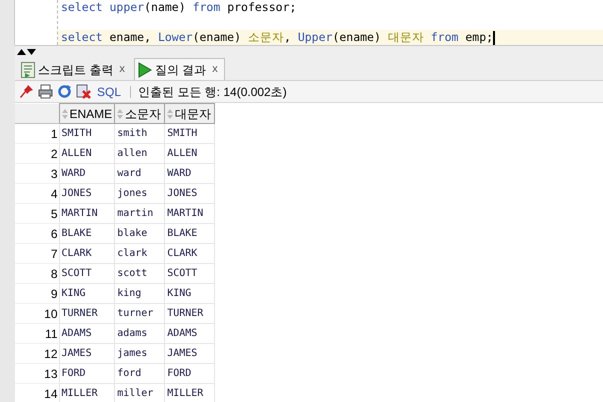 Image resolution: width=603 pixels, height=402 pixels. I want to click on pin-icon, so click(26, 91).